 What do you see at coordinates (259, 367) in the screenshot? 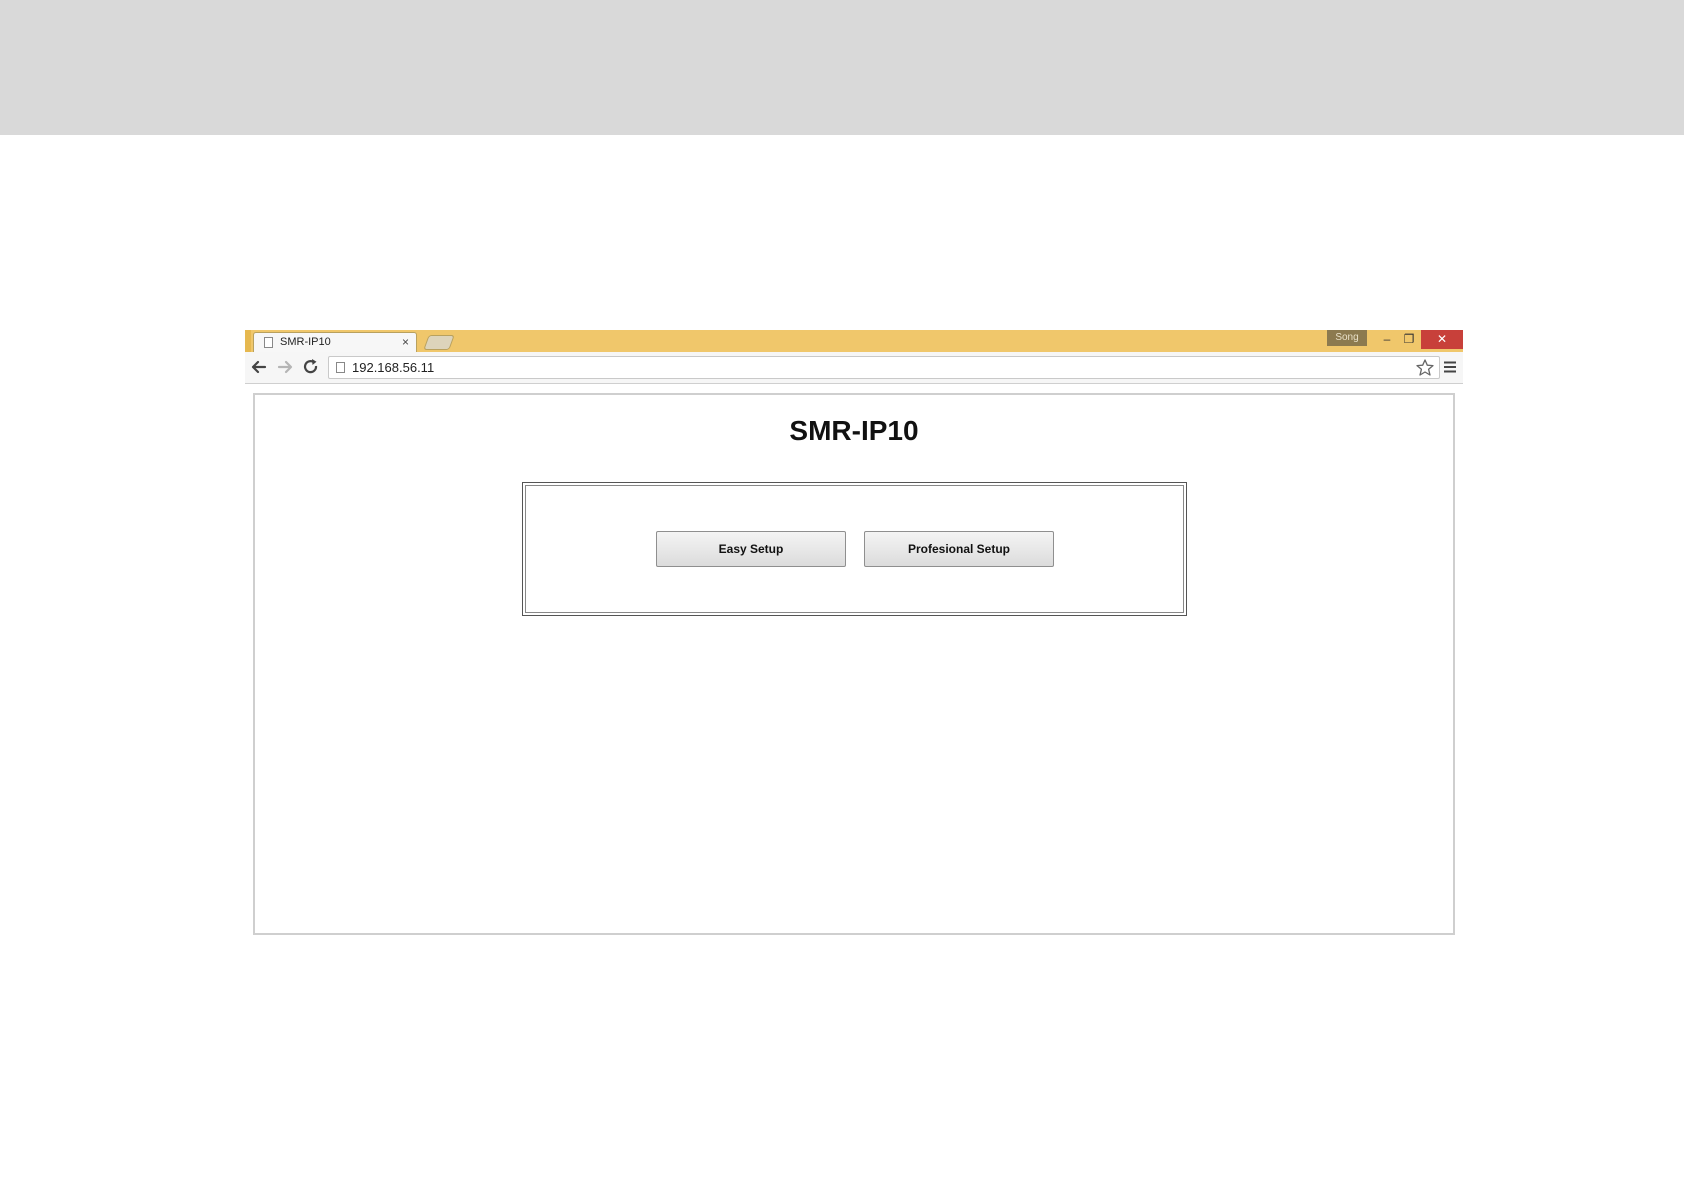
I see `back-arrow-icon` at bounding box center [259, 367].